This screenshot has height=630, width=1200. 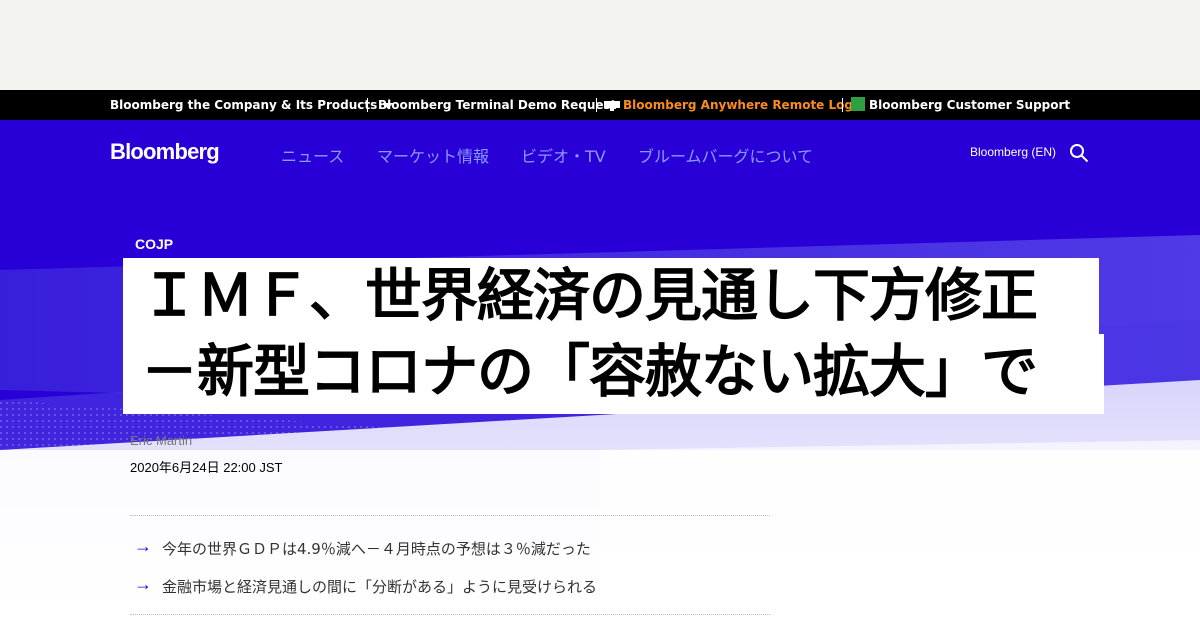 I want to click on company-products-label: Bloomberg the Company & Its Products, so click(x=244, y=105).